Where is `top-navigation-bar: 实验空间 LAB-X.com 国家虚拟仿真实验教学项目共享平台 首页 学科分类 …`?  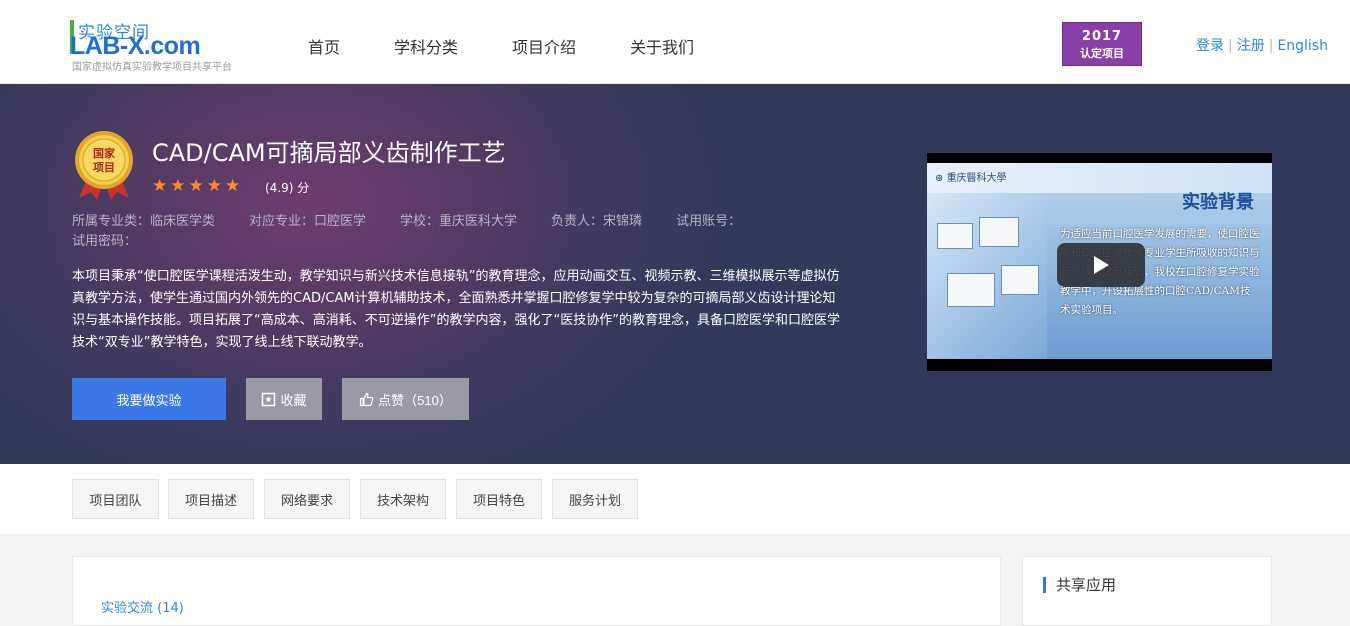
top-navigation-bar: 实验空间 LAB-X.com 国家虚拟仿真实验教学项目共享平台 首页 学科分类 … is located at coordinates (675, 42).